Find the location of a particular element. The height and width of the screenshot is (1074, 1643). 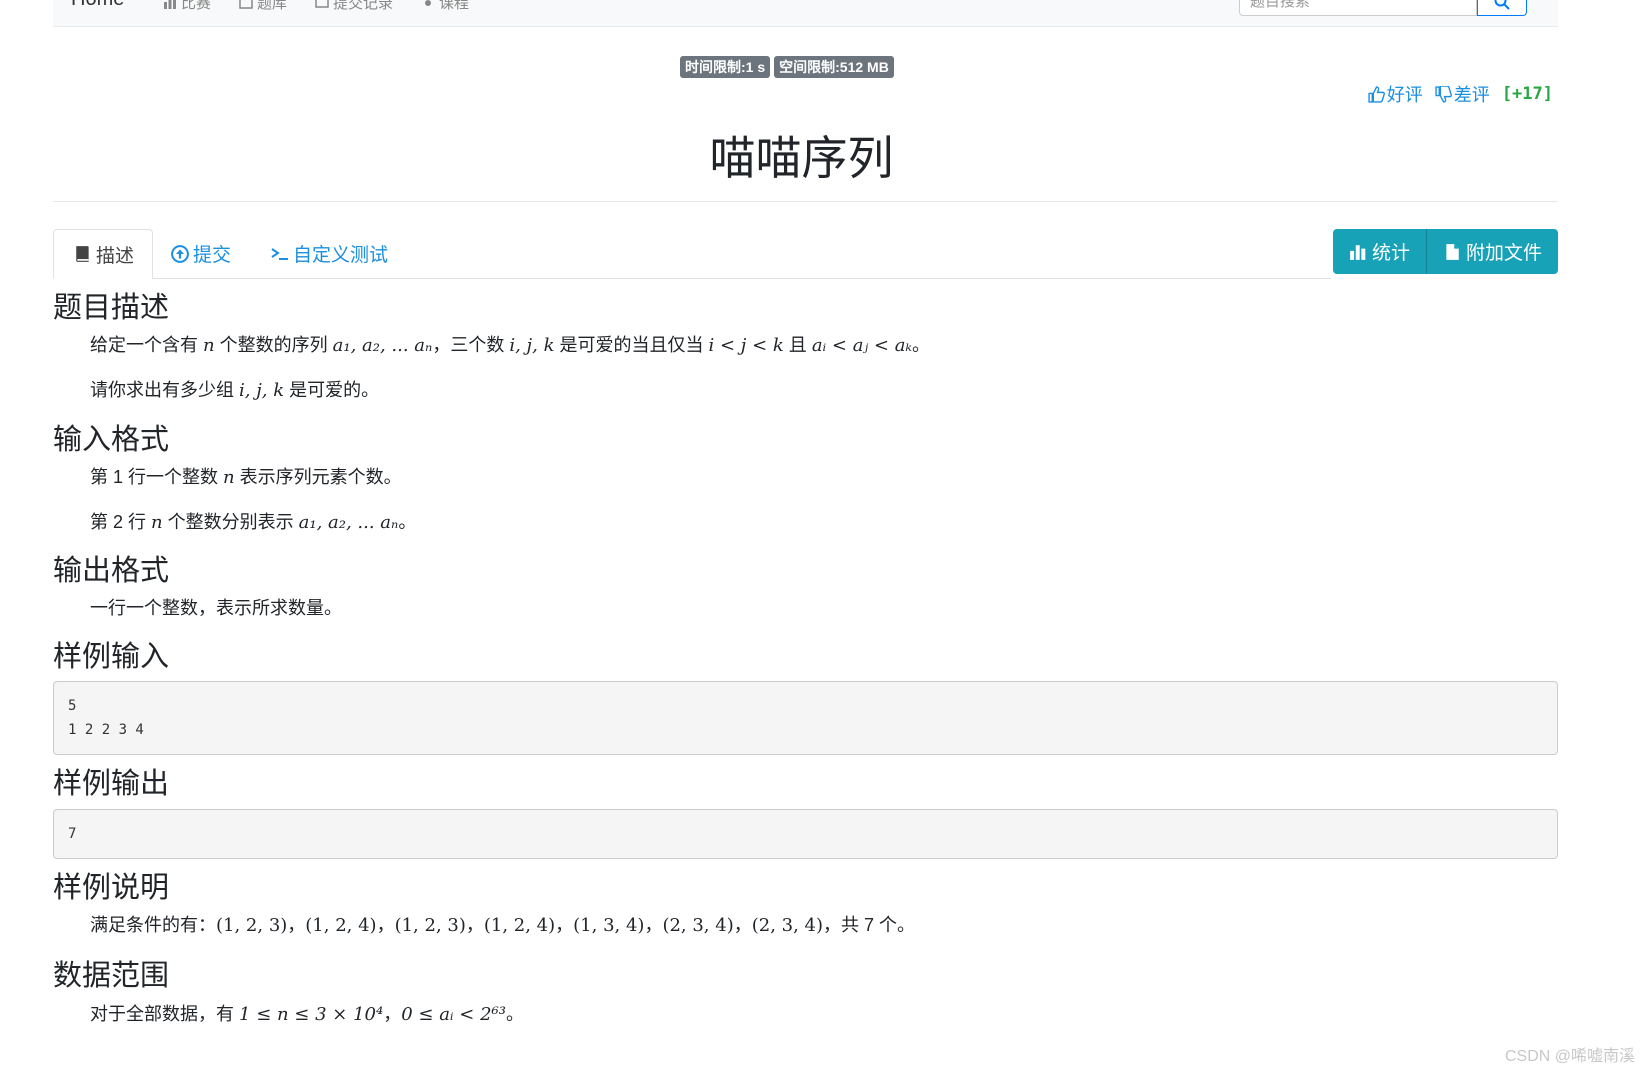

nav-item-problems: 题库 is located at coordinates (263, 6).